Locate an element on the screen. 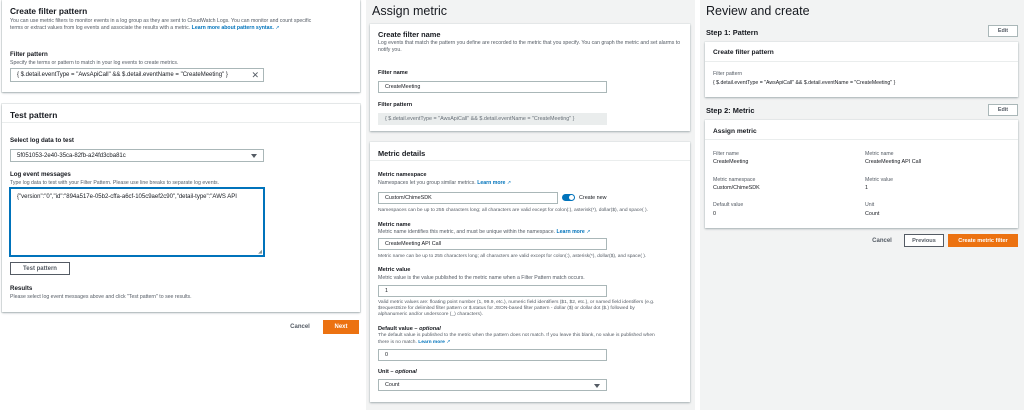  card-title: Test pattern is located at coordinates (34, 115).